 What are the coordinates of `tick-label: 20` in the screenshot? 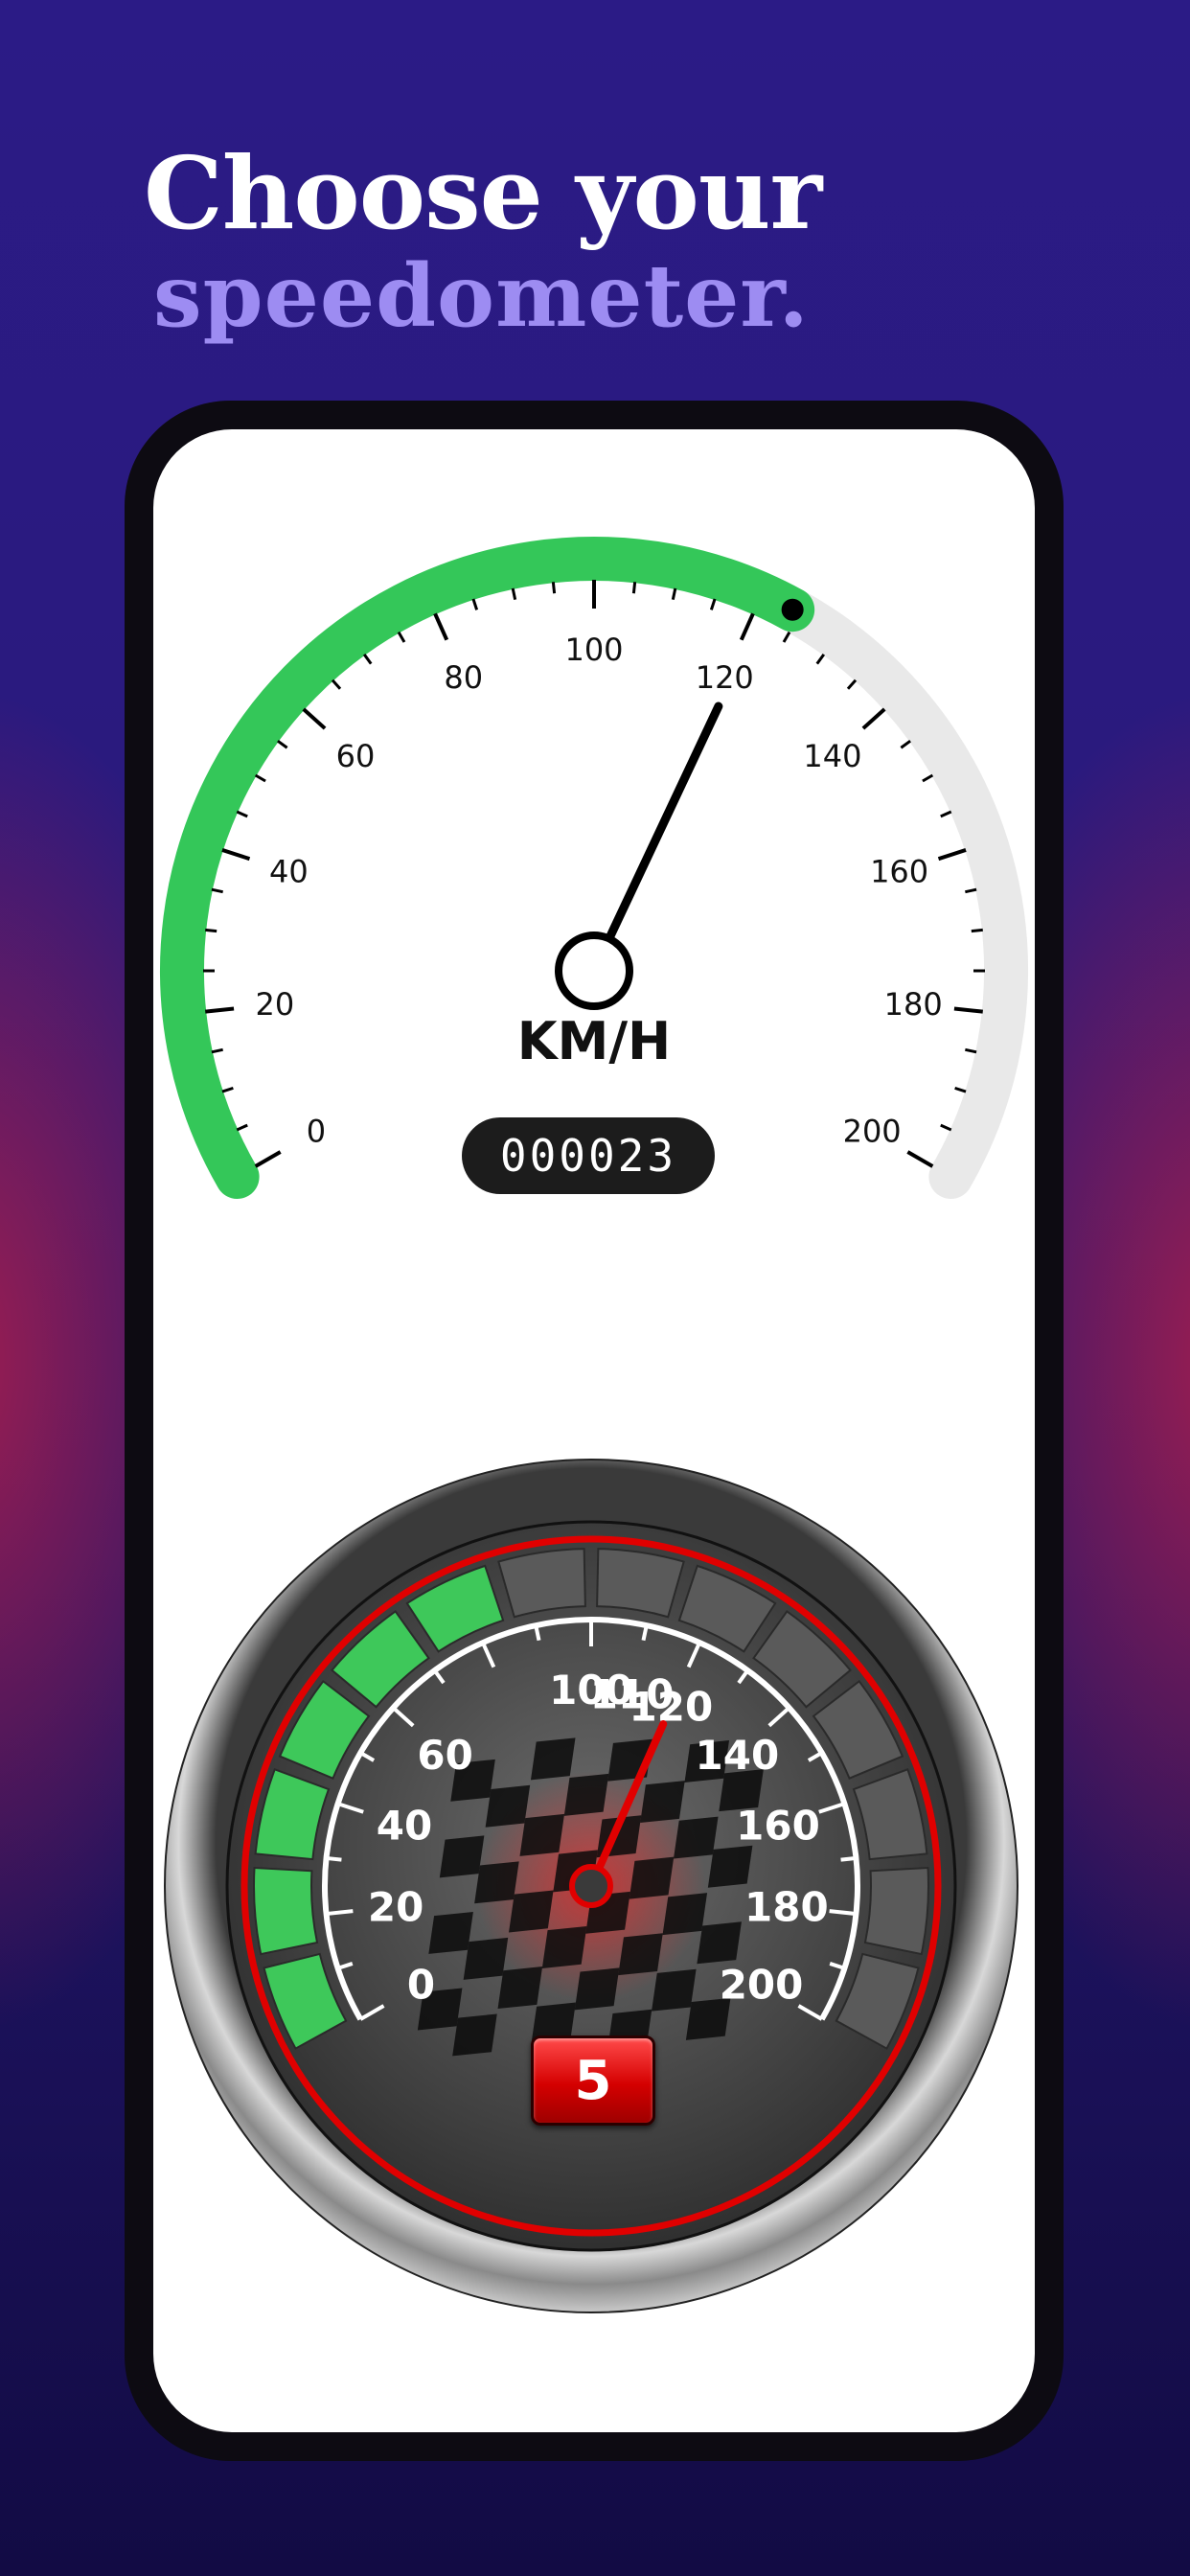 It's located at (396, 1906).